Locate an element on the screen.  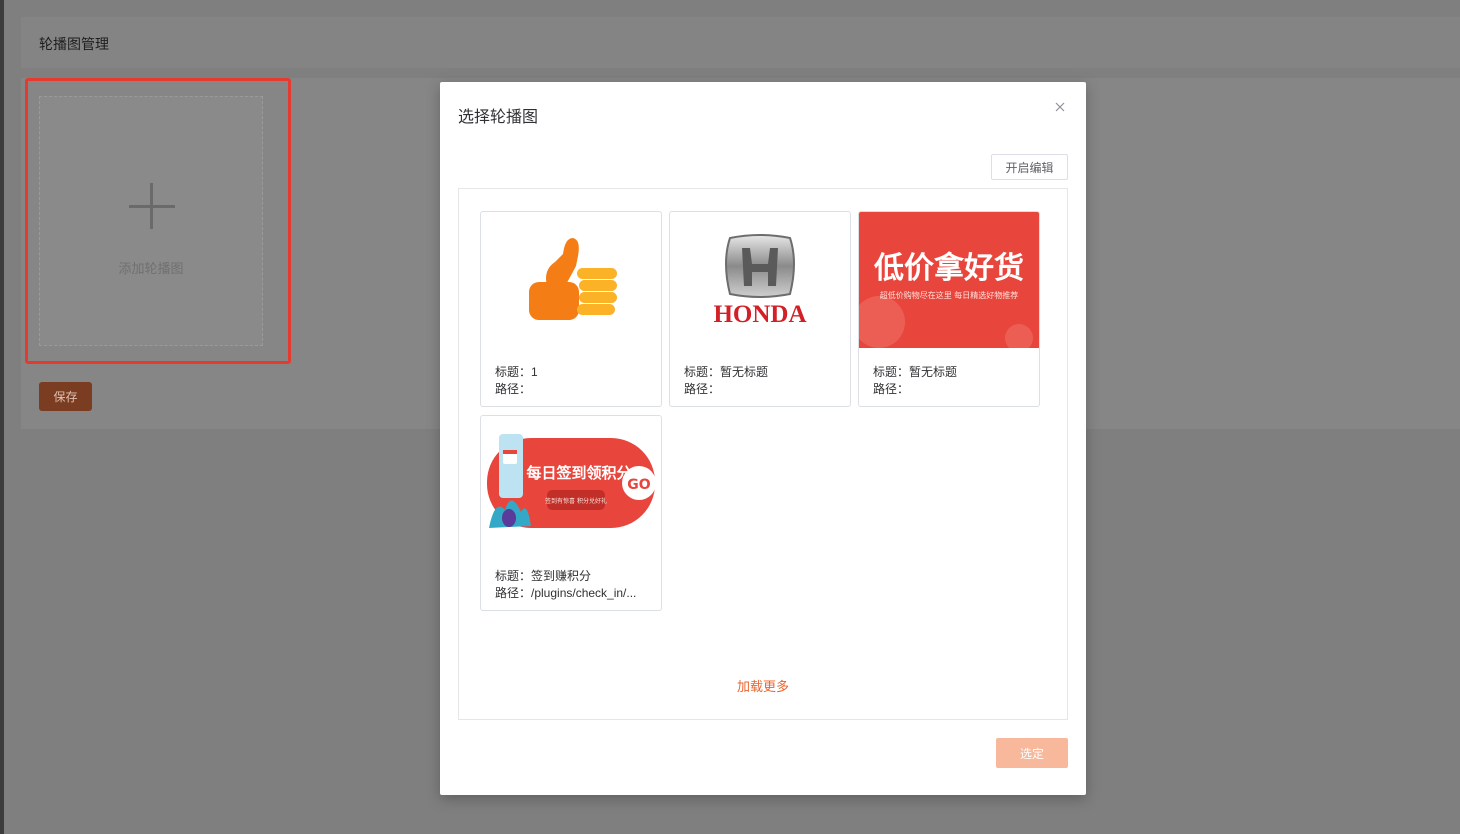
carousel-item-card: 标题：1 路径： is located at coordinates (571, 309).